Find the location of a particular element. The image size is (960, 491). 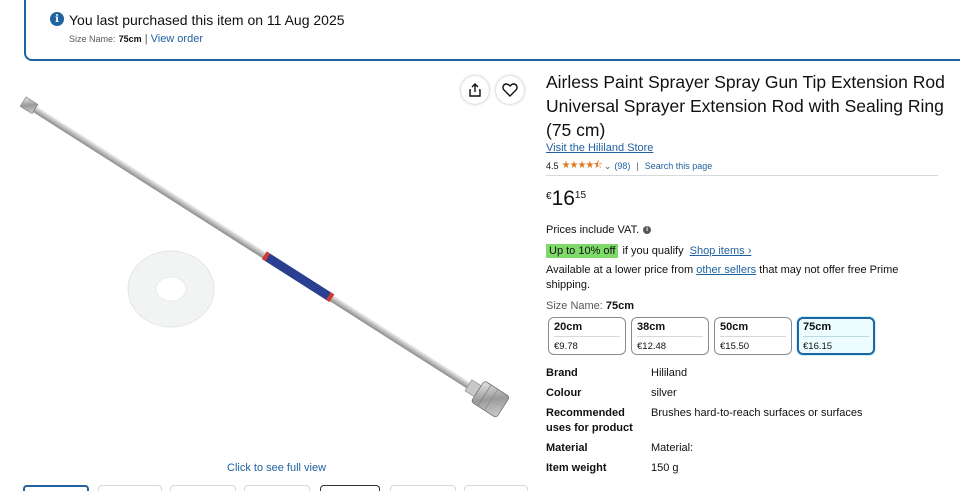

lower-price-prefix: Available at a lower price from is located at coordinates (621, 270).